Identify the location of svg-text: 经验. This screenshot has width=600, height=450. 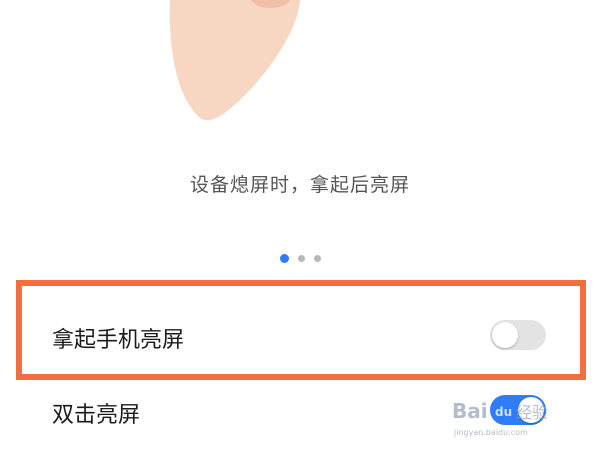
(532, 412).